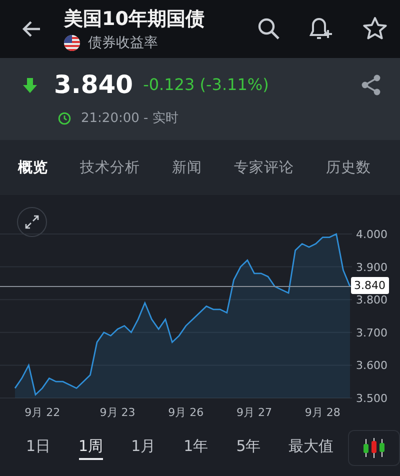  What do you see at coordinates (64, 118) in the screenshot?
I see `clock-icon` at bounding box center [64, 118].